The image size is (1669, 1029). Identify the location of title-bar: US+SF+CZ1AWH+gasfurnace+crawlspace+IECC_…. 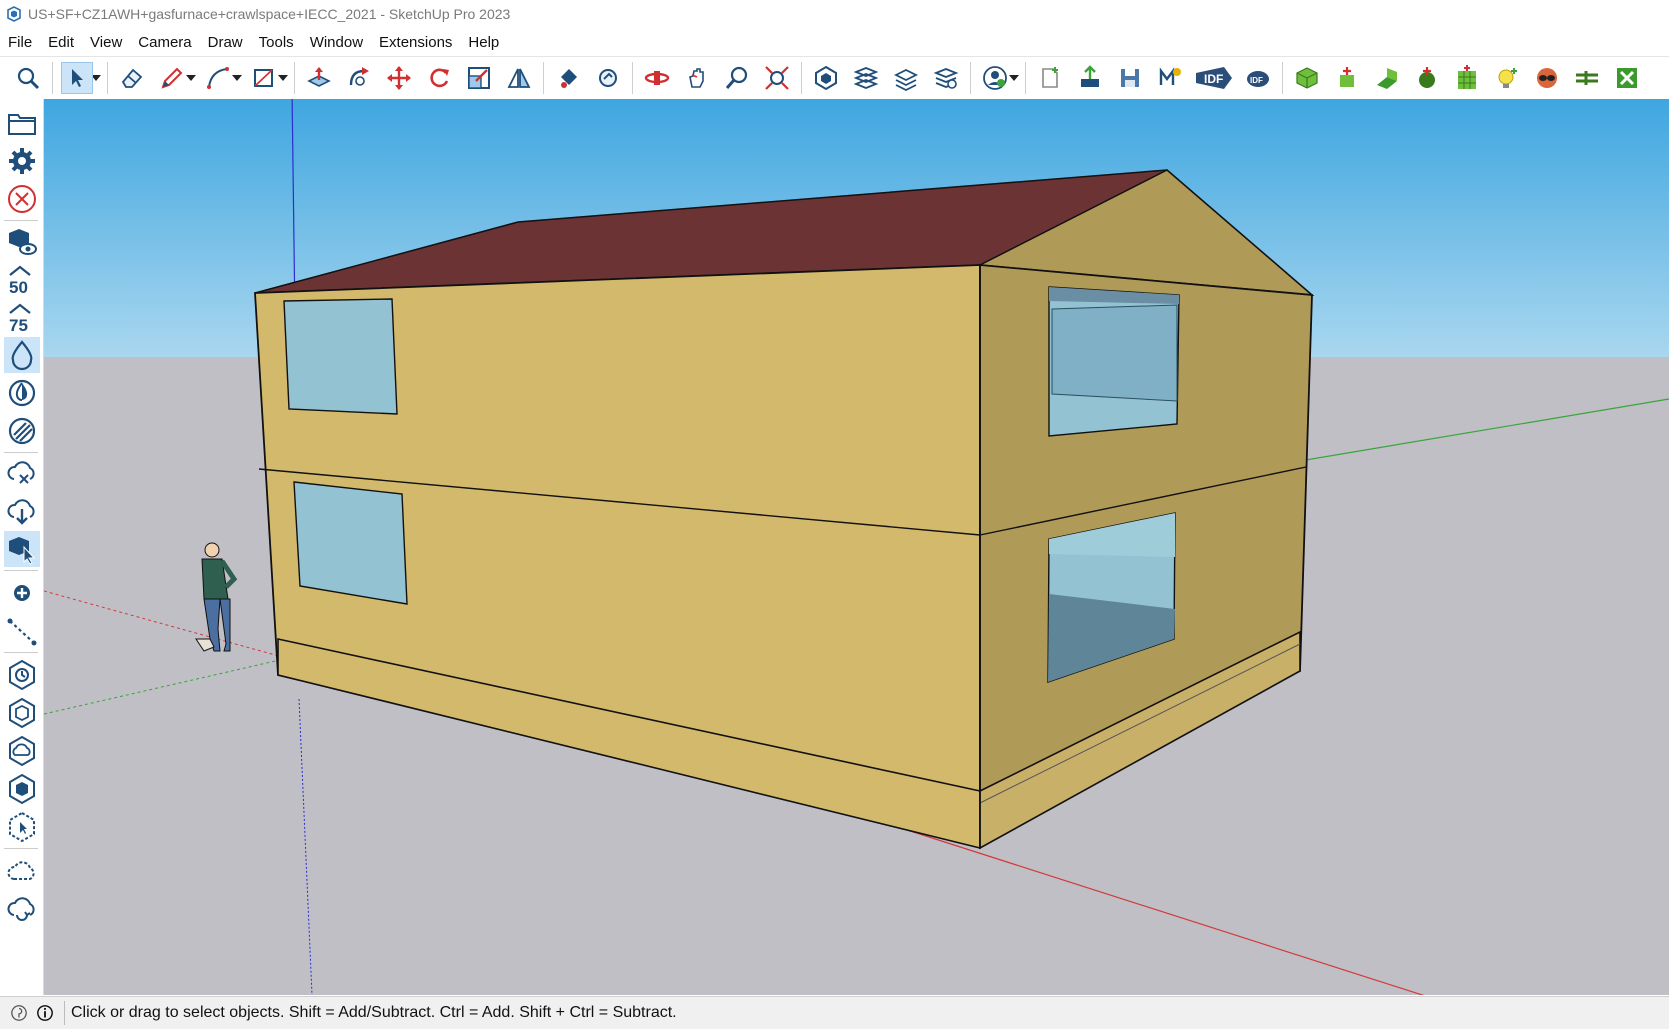
(834, 14).